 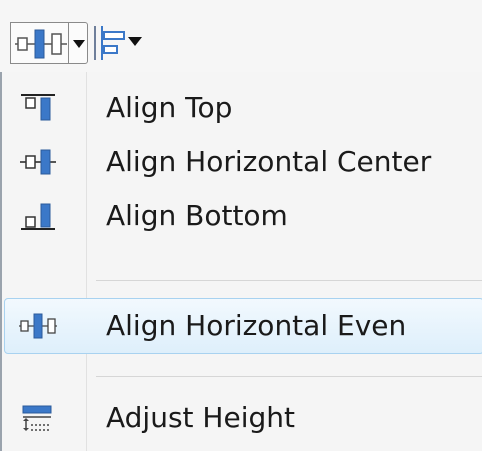 What do you see at coordinates (197, 215) in the screenshot?
I see `menu-item-label: Align Bottom` at bounding box center [197, 215].